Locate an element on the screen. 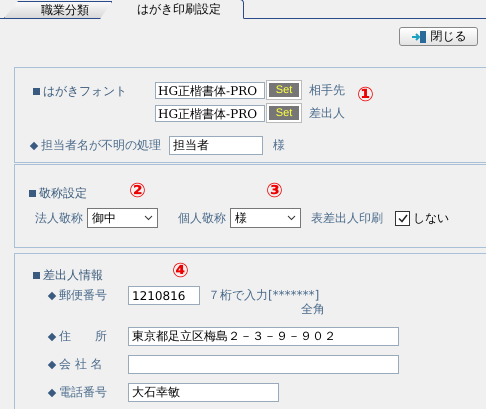 The image size is (486, 409). field-label: 郵便番号 is located at coordinates (87, 295).